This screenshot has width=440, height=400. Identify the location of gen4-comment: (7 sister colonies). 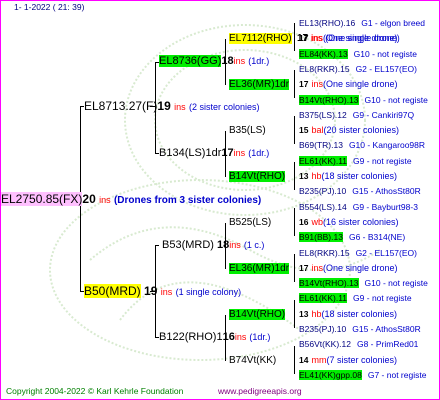
(361, 359).